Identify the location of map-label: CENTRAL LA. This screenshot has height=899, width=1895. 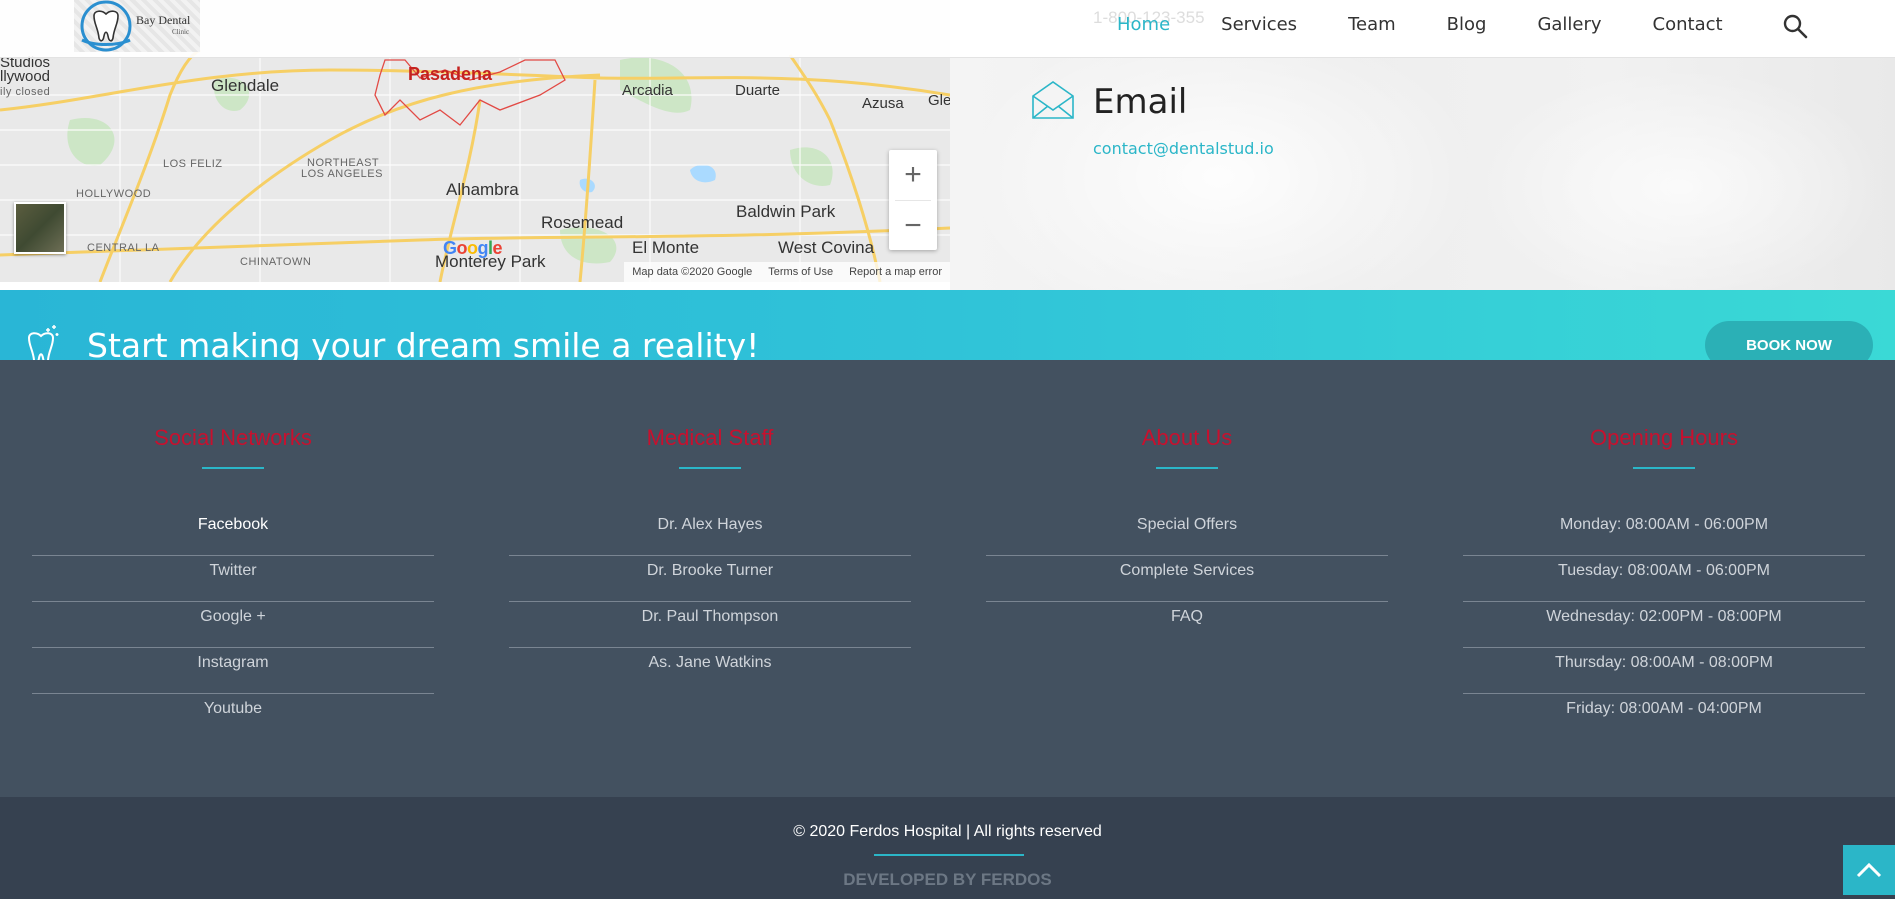
(123, 248).